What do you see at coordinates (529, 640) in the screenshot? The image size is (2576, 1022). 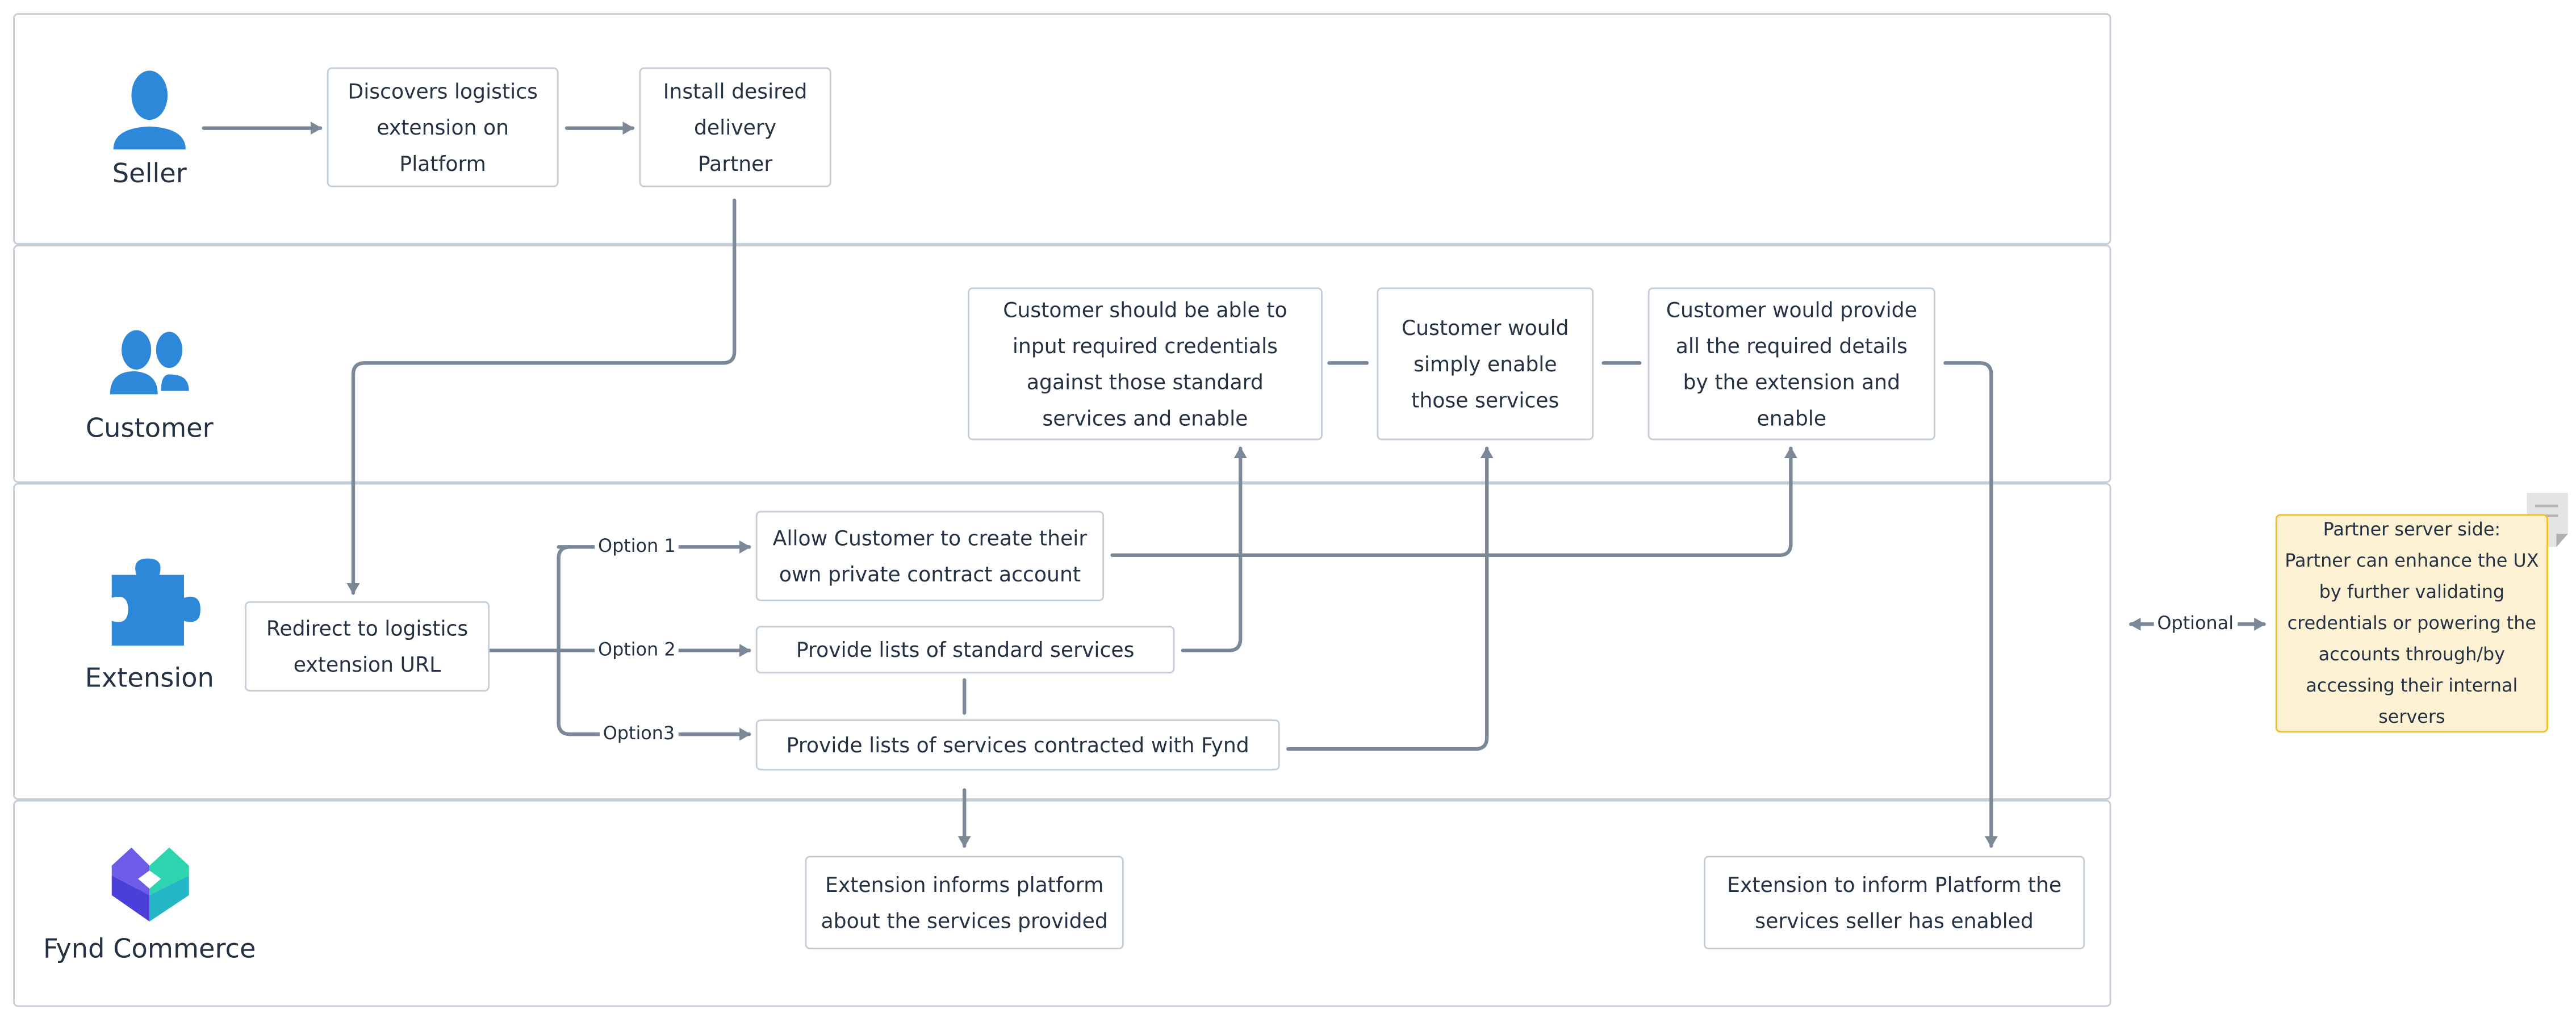 I see `connector-redirect-branch` at bounding box center [529, 640].